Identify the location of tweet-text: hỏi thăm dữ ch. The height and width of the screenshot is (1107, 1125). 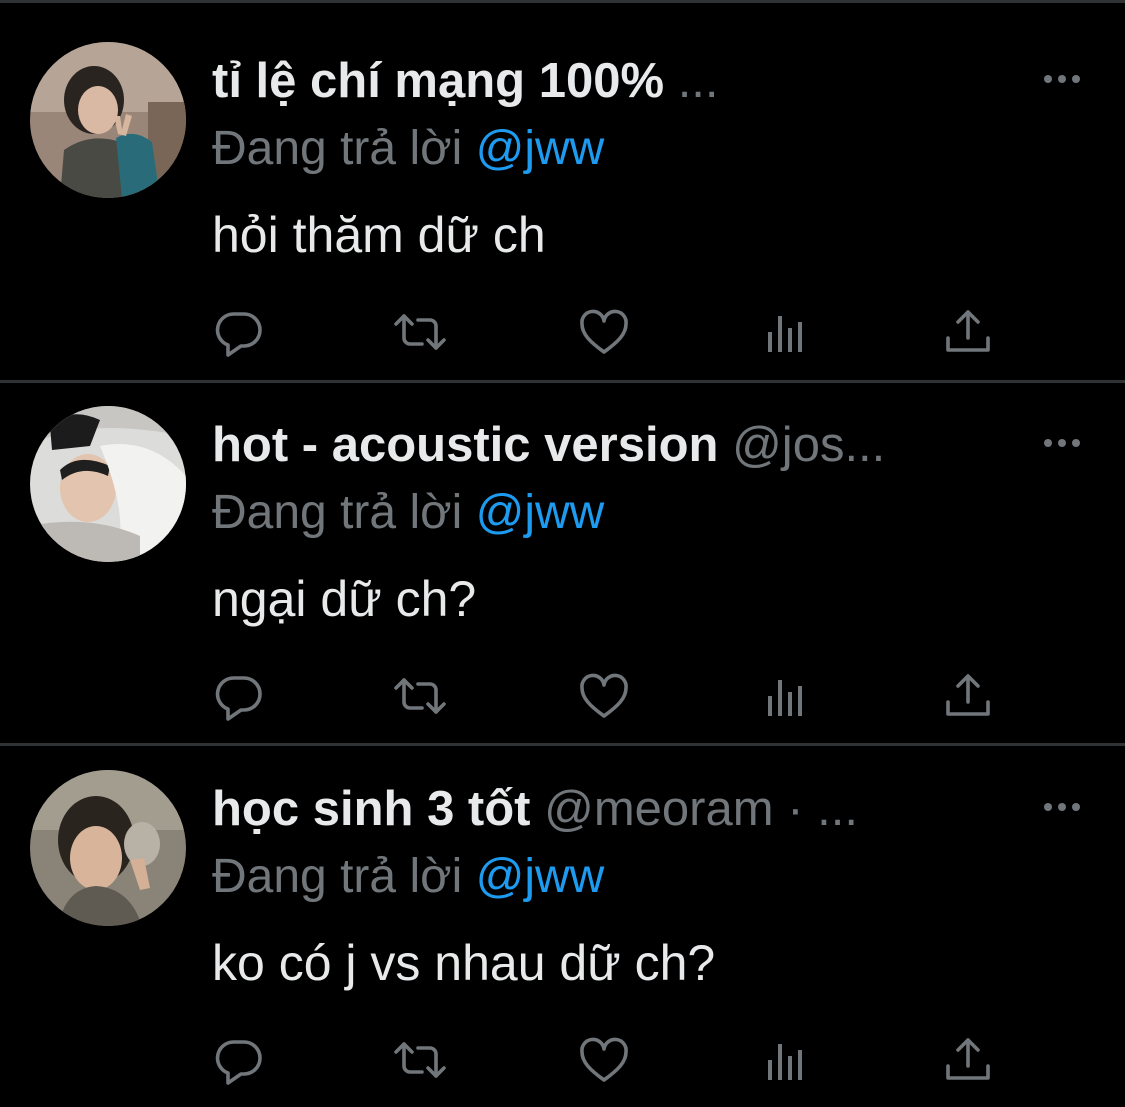
(379, 235).